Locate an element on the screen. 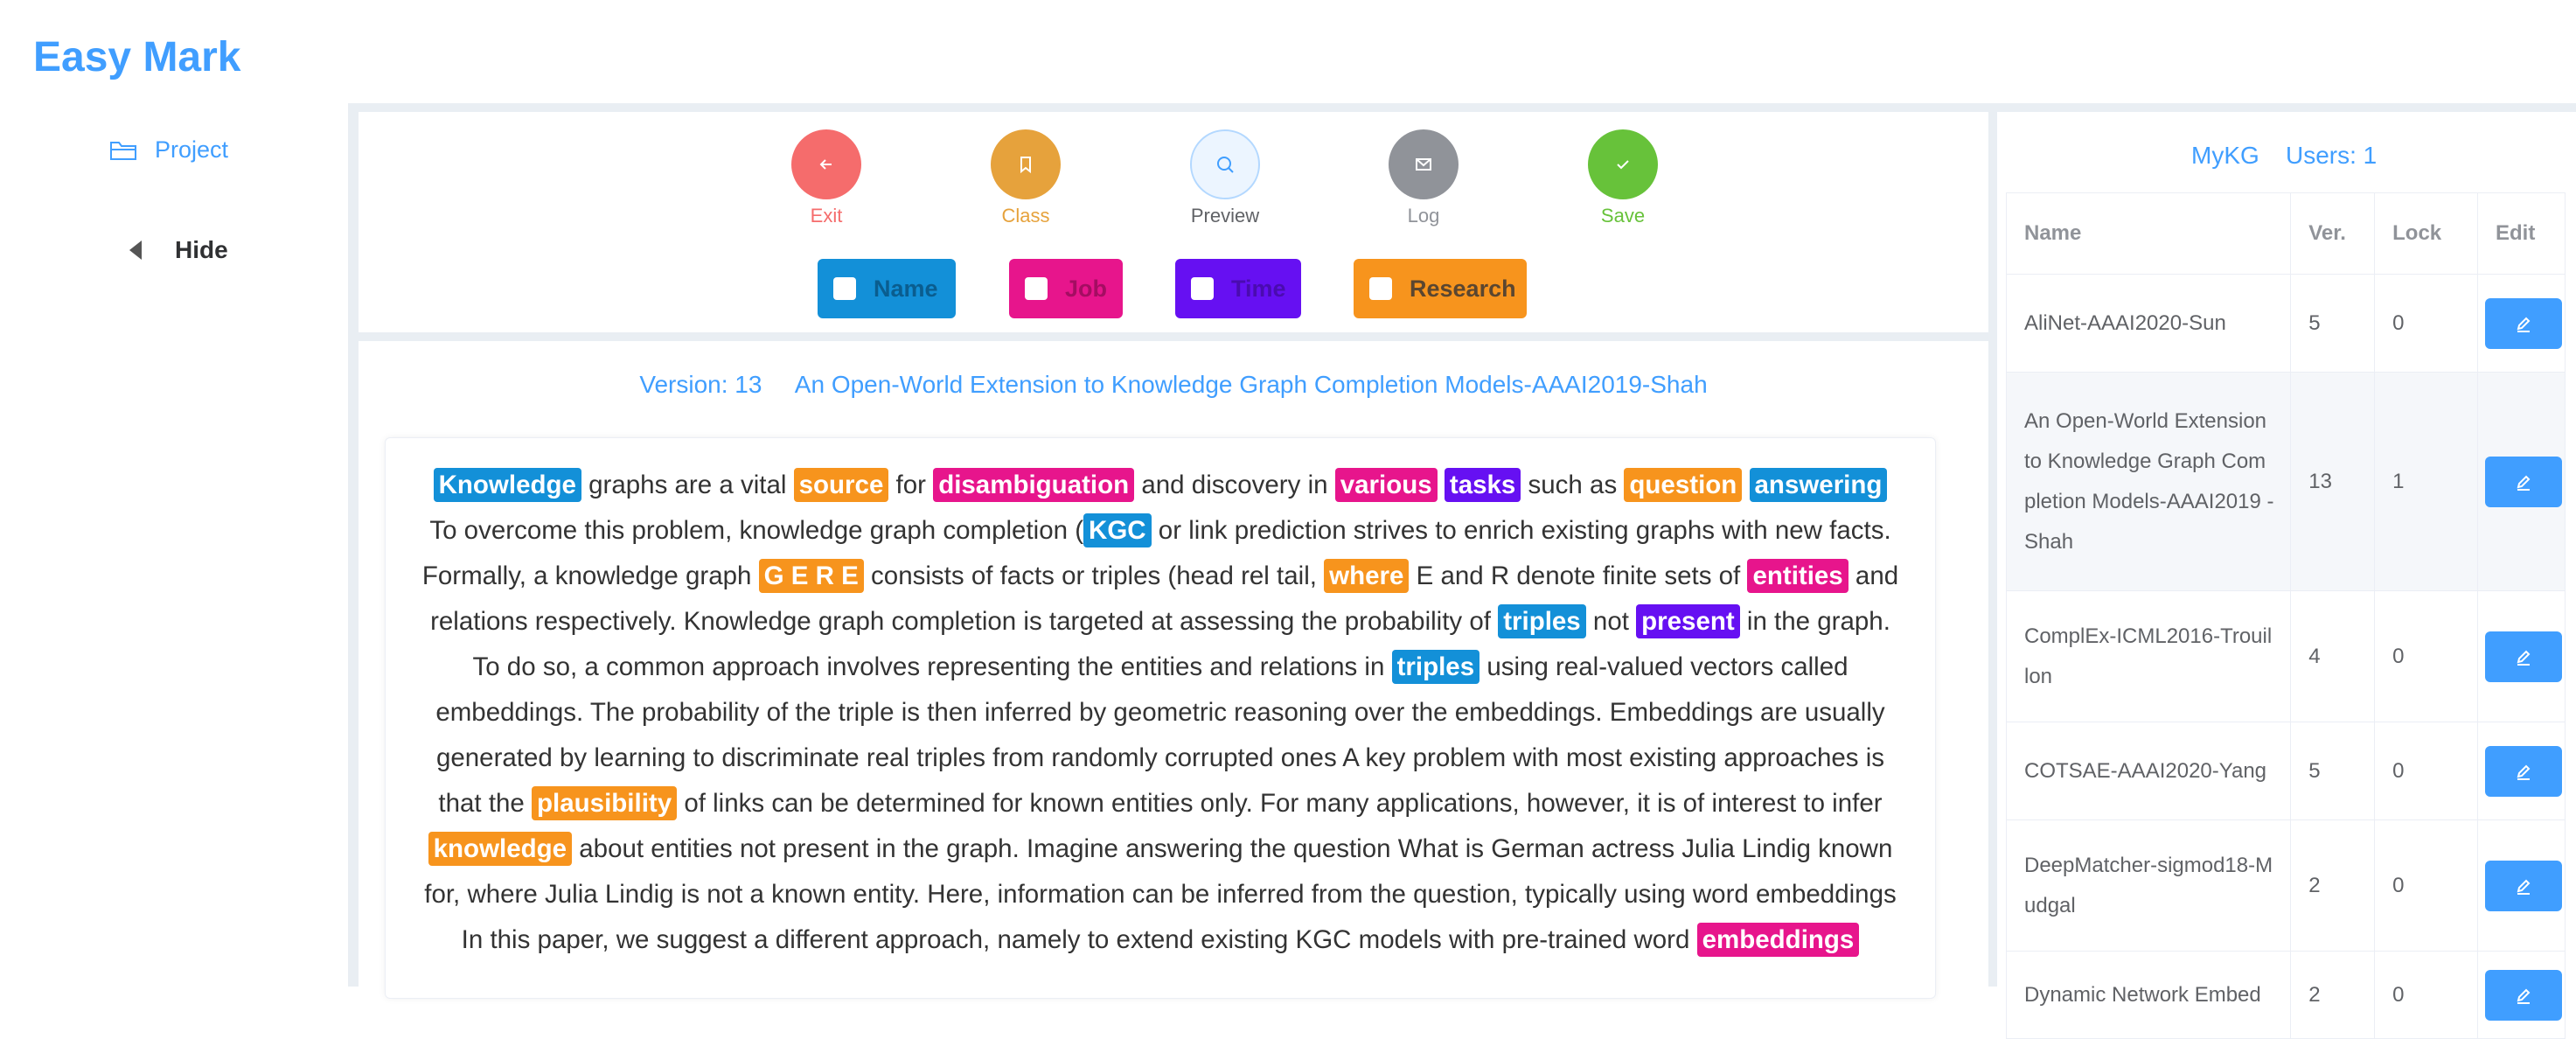 The height and width of the screenshot is (1039, 2576). table-header-row: Name Ver. Lock Edit is located at coordinates (2285, 233).